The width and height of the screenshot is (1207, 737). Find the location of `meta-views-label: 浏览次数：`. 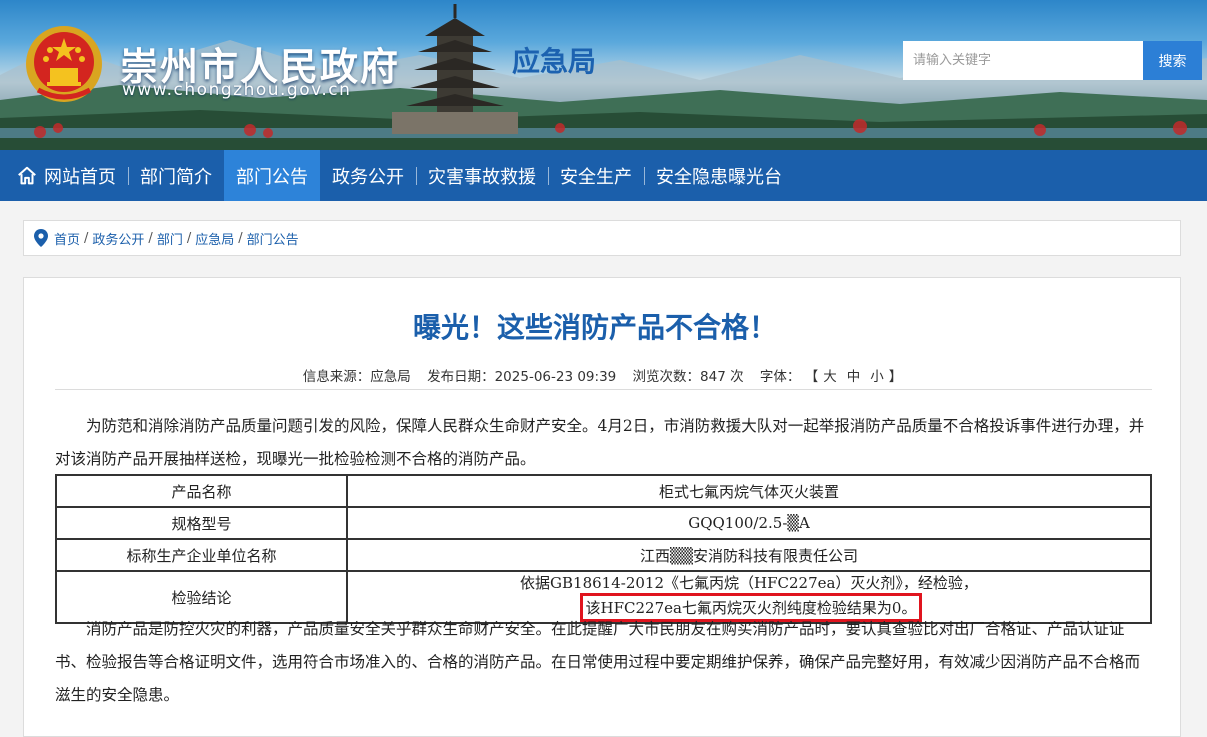

meta-views-label: 浏览次数： is located at coordinates (666, 377).